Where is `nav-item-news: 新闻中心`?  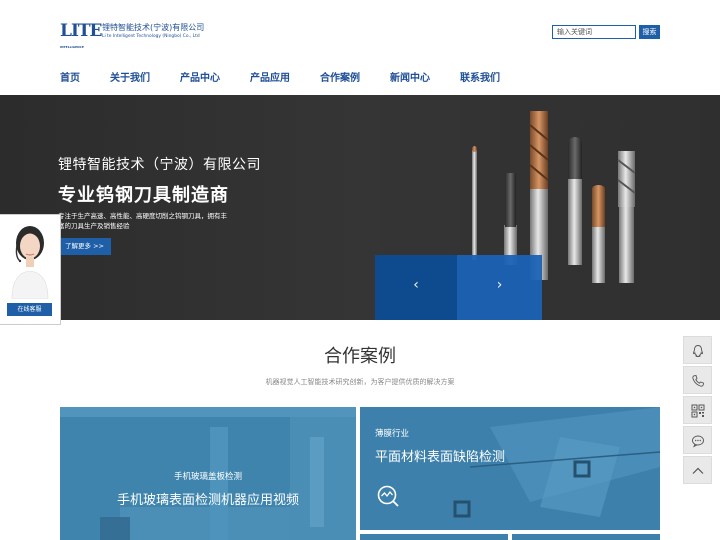 nav-item-news: 新闻中心 is located at coordinates (410, 79).